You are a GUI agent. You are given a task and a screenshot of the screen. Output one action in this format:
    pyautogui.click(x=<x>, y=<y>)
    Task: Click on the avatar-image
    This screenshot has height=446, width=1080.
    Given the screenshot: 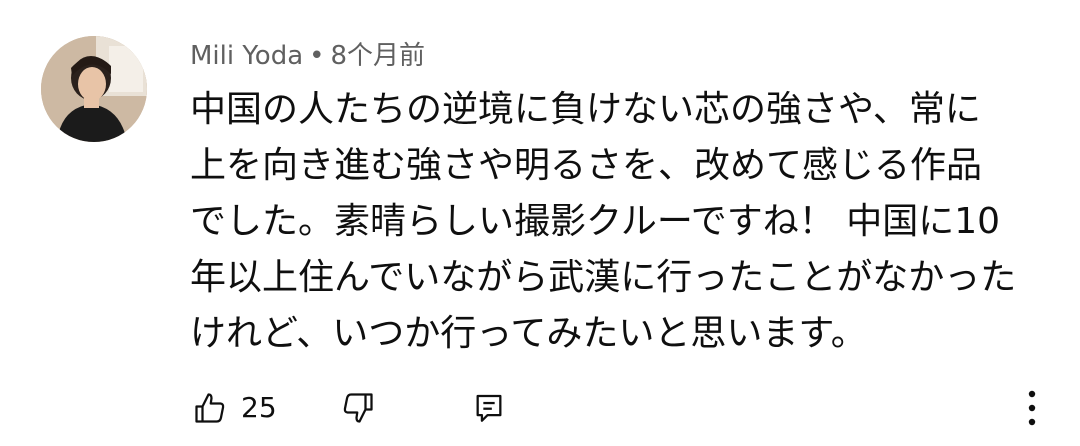 What is the action you would take?
    pyautogui.click(x=94, y=89)
    